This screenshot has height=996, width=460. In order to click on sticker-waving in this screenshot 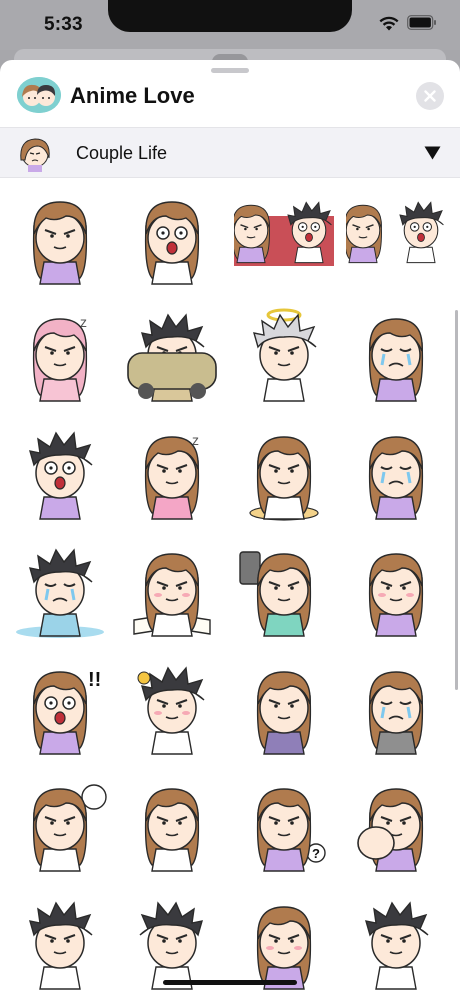, I will do `click(172, 941)`.